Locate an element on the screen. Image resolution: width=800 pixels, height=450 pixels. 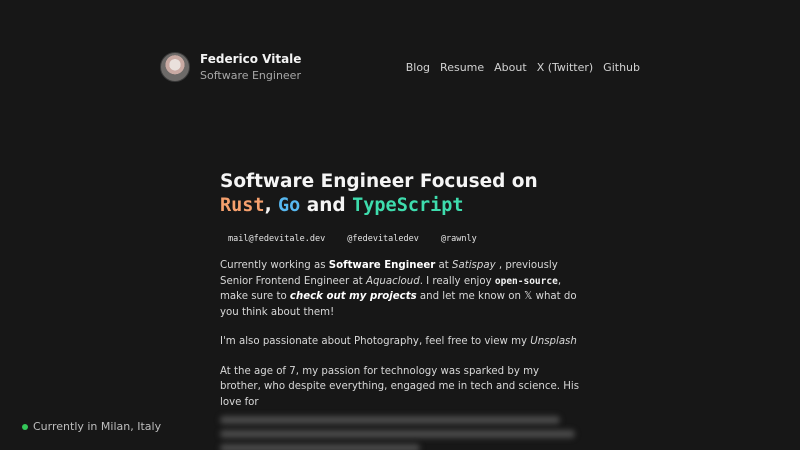
main-nav: Blog Resume About X (Twitter) Github is located at coordinates (523, 67).